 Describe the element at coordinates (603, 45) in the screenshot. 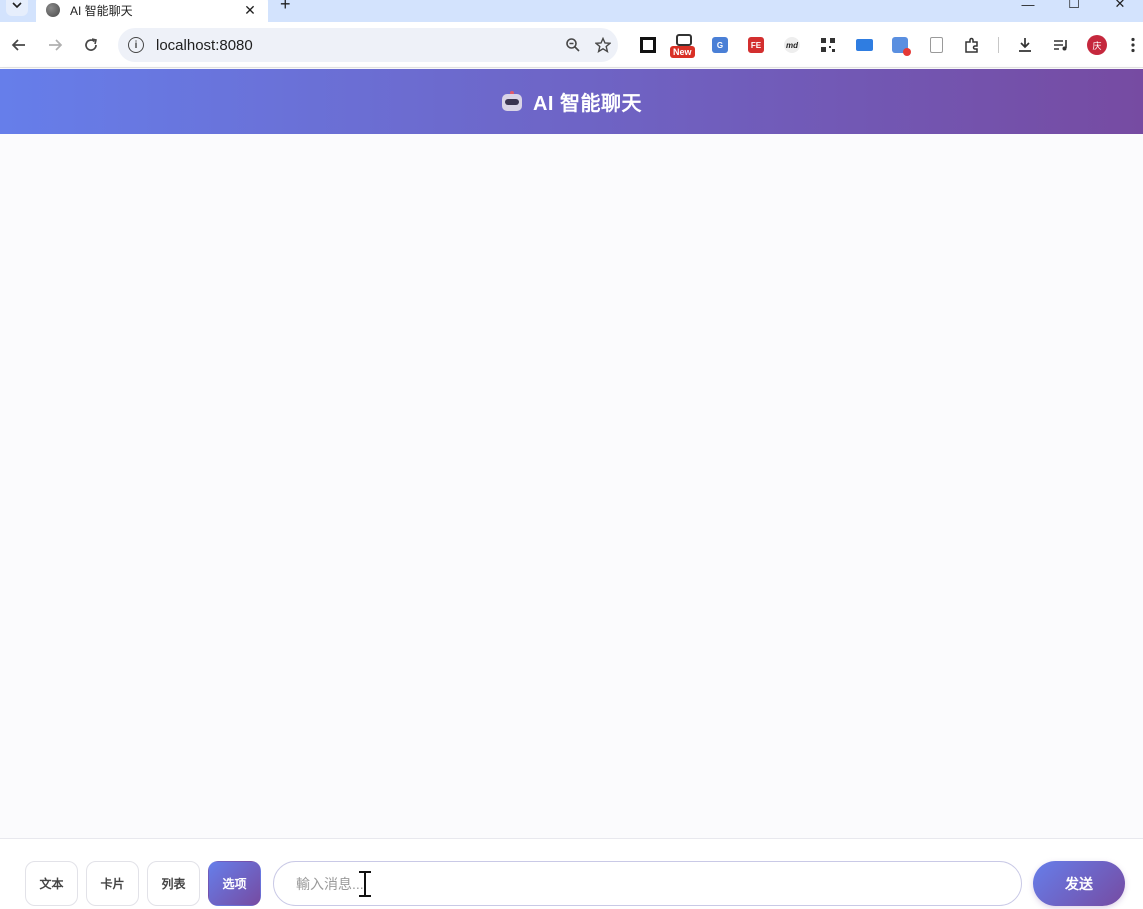

I see `bookmark-star-icon` at that location.